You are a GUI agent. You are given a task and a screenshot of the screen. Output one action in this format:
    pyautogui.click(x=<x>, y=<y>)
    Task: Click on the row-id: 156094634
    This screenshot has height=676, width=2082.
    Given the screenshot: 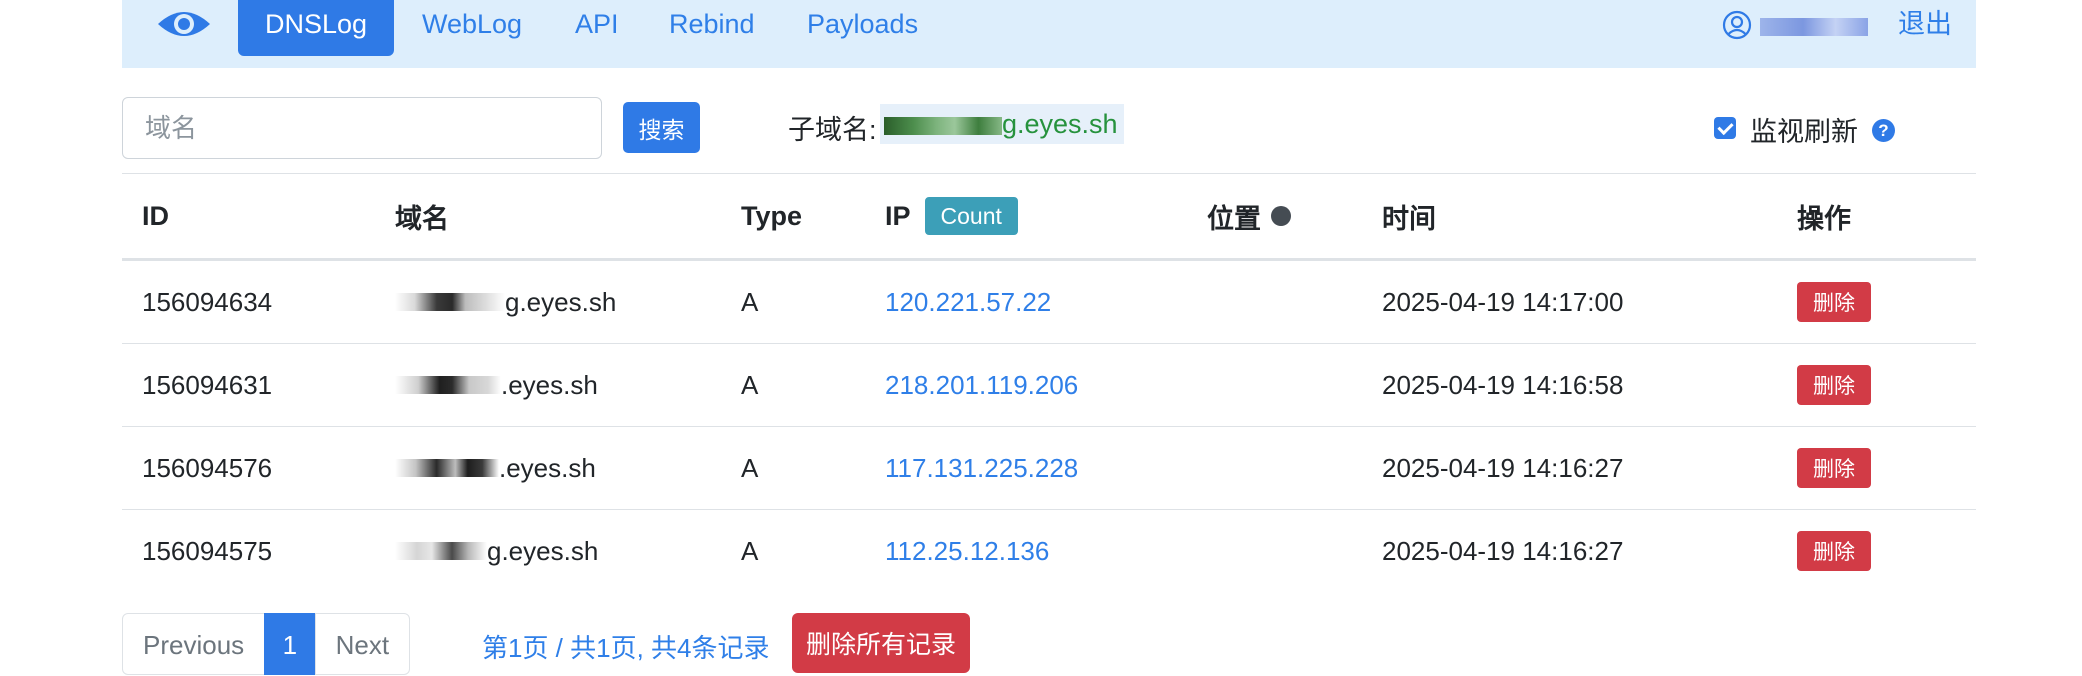 What is the action you would take?
    pyautogui.click(x=207, y=301)
    